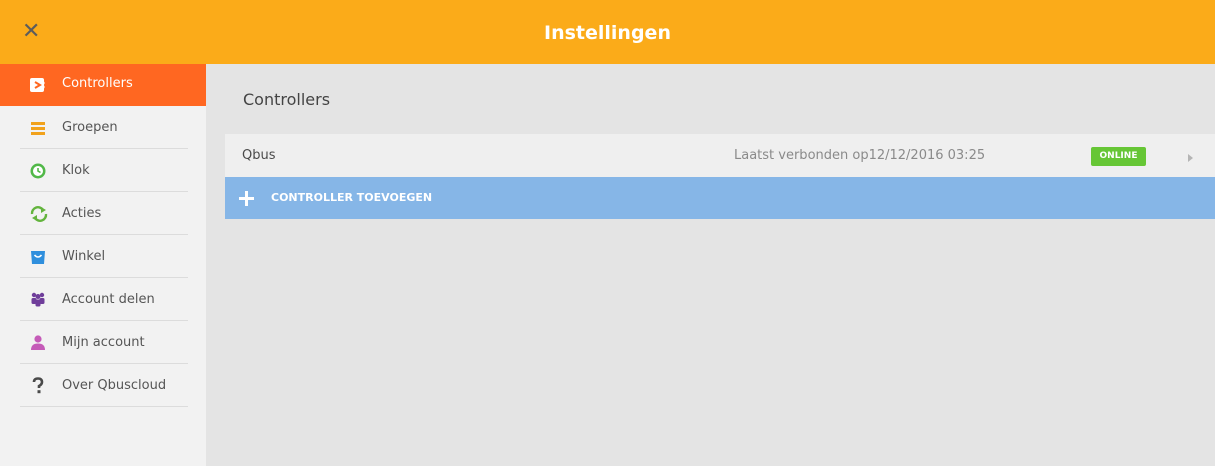 The height and width of the screenshot is (466, 1215). Describe the element at coordinates (38, 128) in the screenshot. I see `groups-icon` at that location.